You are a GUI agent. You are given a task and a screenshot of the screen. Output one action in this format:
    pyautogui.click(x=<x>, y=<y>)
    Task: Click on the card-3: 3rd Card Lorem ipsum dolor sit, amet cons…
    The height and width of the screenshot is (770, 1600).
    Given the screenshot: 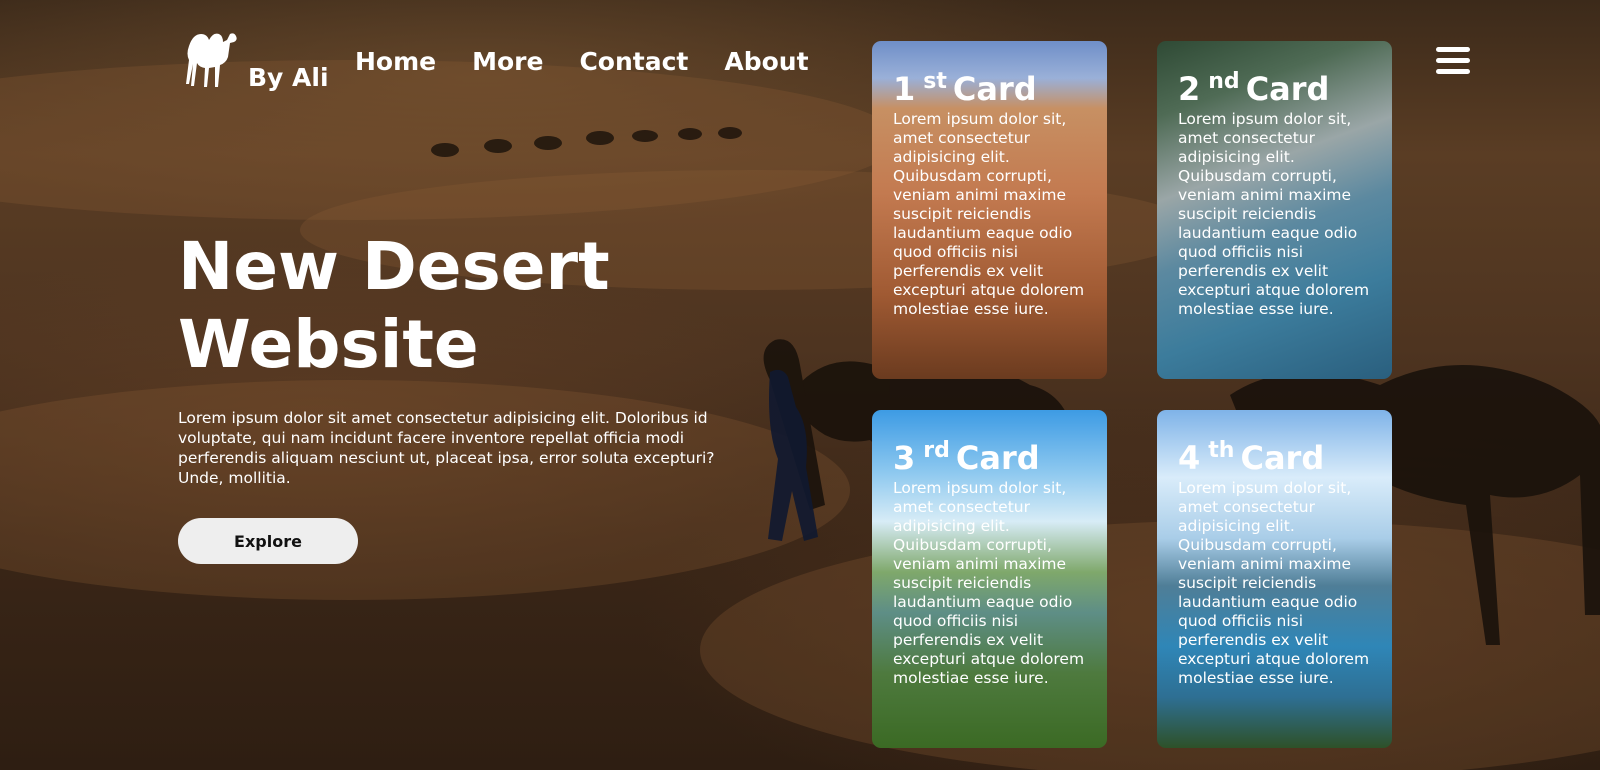 What is the action you would take?
    pyautogui.click(x=989, y=579)
    